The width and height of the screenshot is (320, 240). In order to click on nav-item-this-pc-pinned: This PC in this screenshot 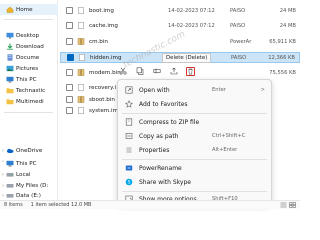, I will do `click(29, 79)`.